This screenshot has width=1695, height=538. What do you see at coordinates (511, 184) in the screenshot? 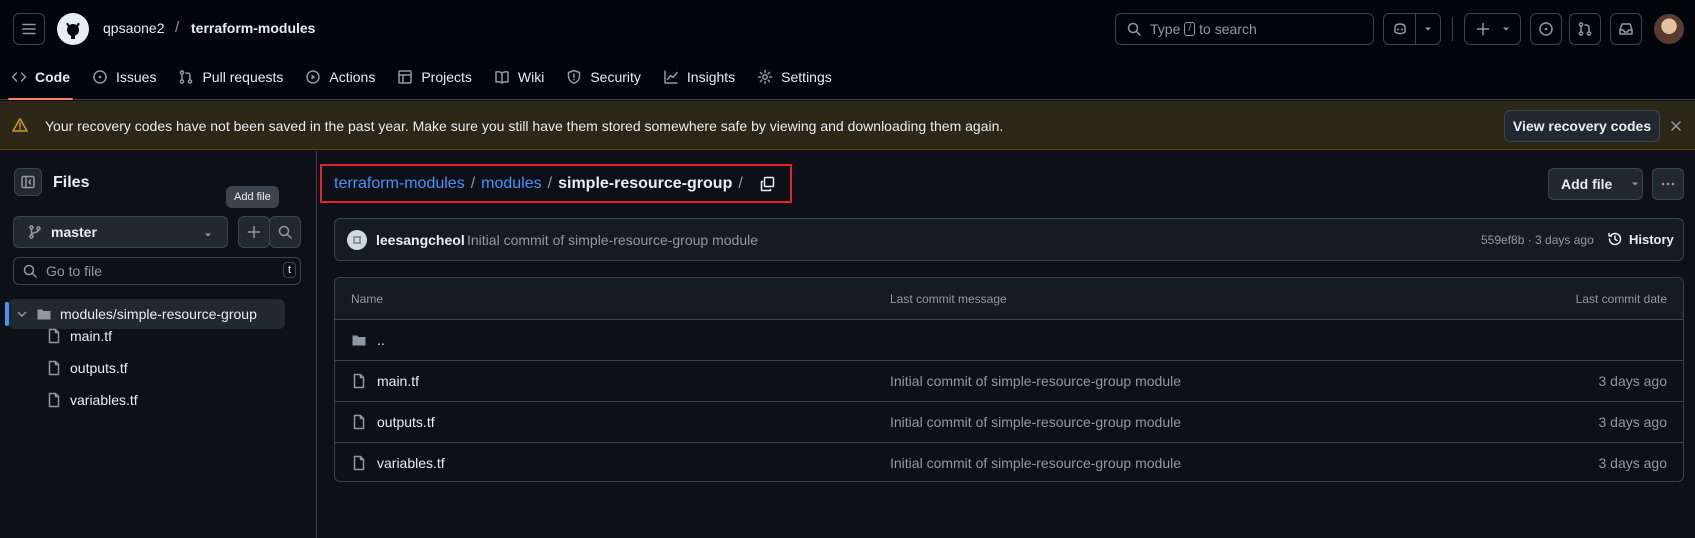
I see `breadcrumb-modules-link: modules` at bounding box center [511, 184].